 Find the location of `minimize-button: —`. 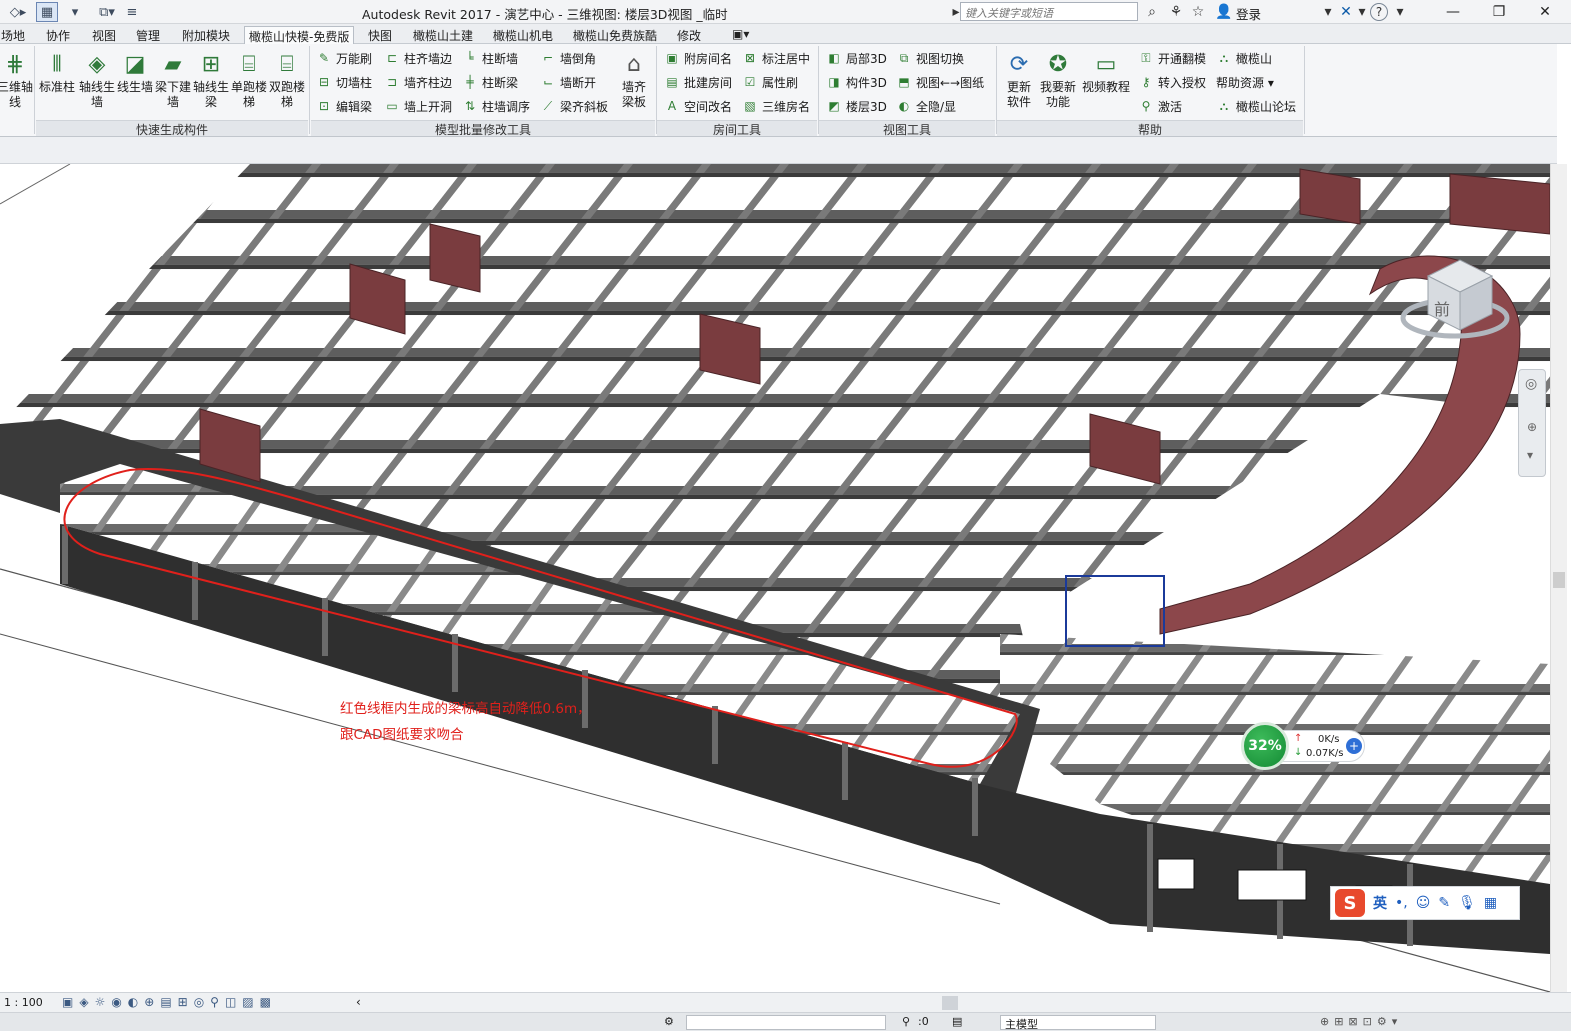

minimize-button: — is located at coordinates (1453, 12).